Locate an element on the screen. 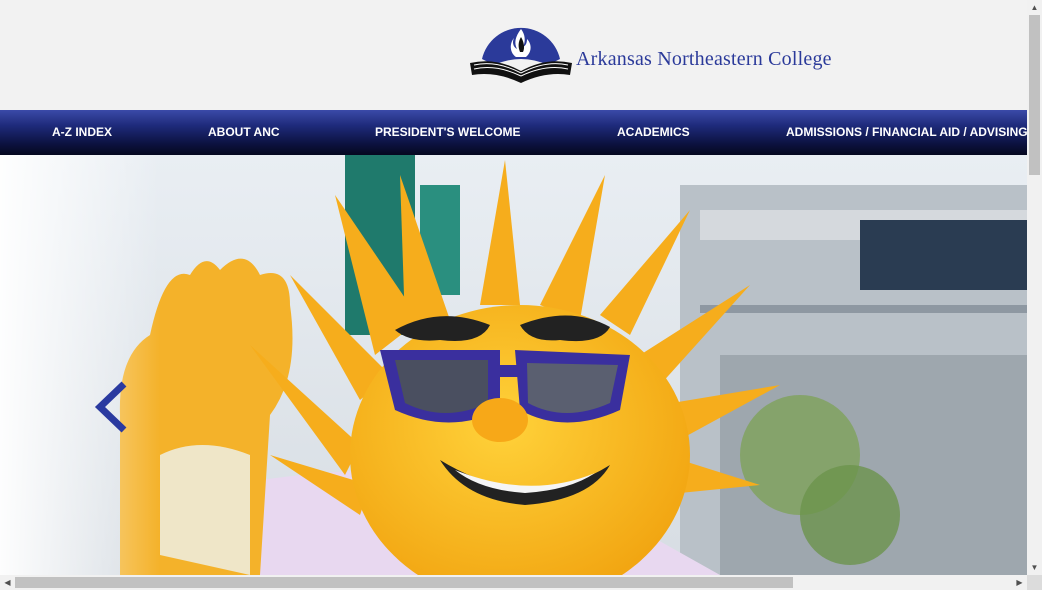 The width and height of the screenshot is (1042, 590). college-name: Arkansas Northeastern College is located at coordinates (704, 59).